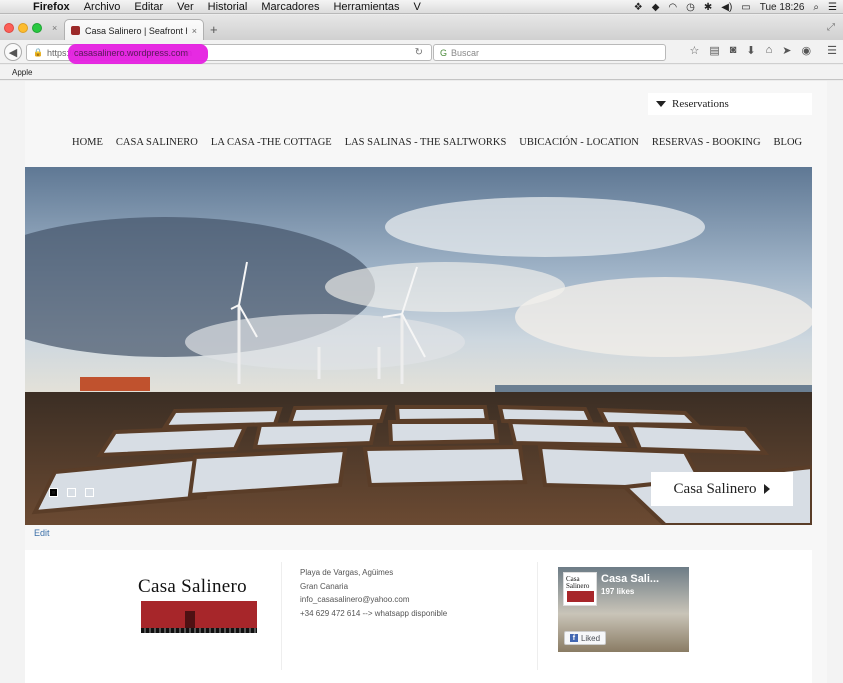  I want to click on spotlight-icon: ⌕, so click(816, 7).